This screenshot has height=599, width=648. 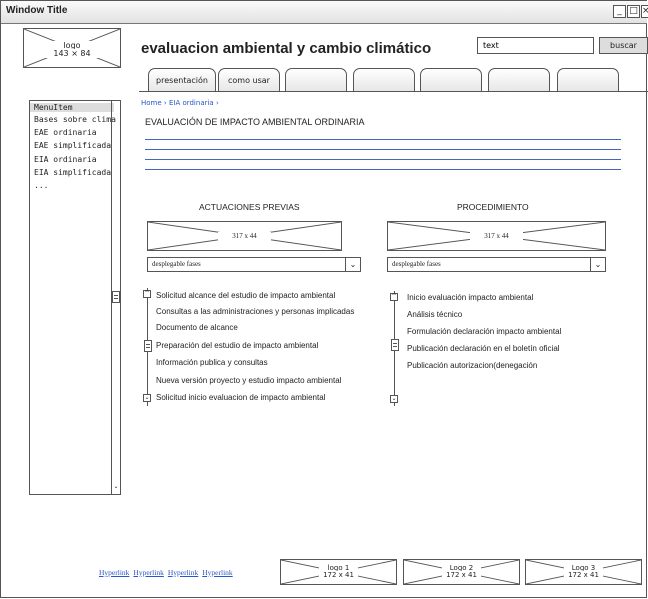 I want to click on sidebar-item-eia-simplificada: EIA simplificada, so click(x=72, y=172).